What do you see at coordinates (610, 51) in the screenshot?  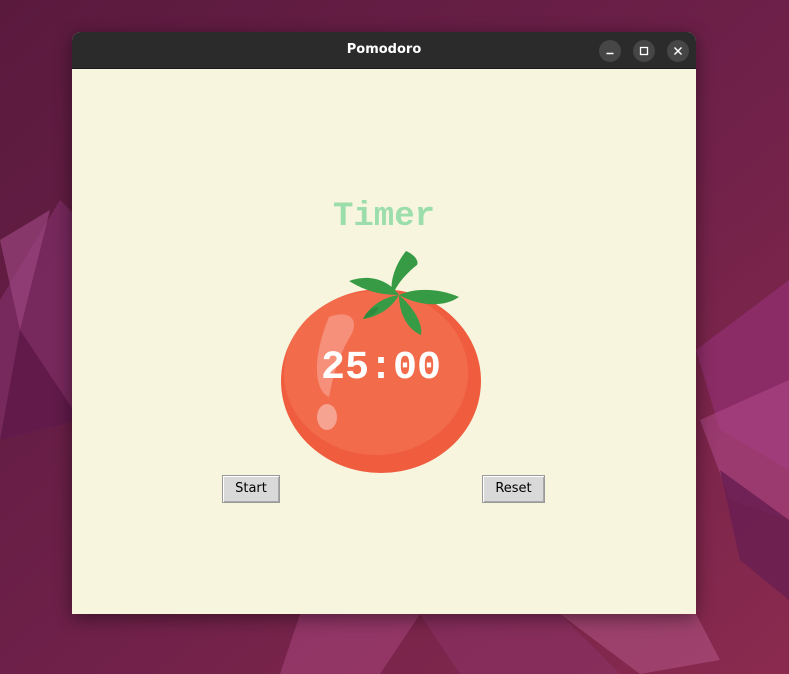 I see `minimize-button` at bounding box center [610, 51].